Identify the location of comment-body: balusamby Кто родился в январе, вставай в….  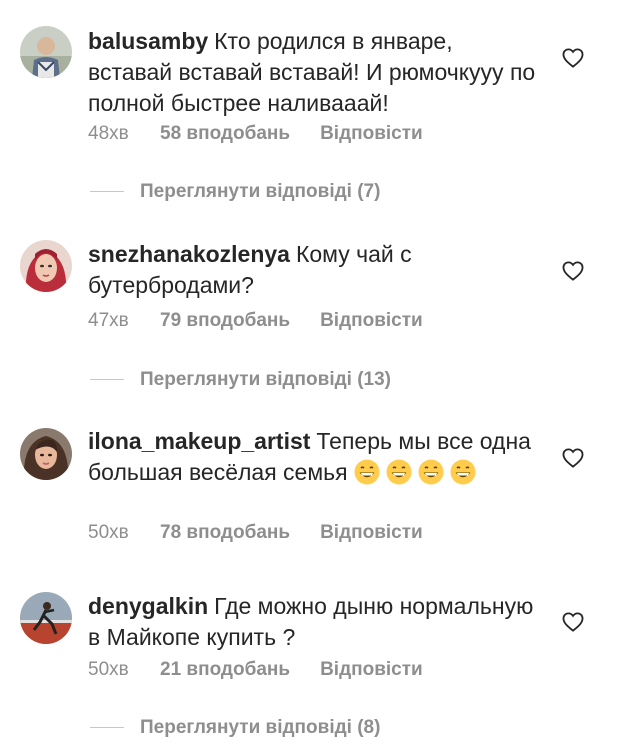
(315, 72).